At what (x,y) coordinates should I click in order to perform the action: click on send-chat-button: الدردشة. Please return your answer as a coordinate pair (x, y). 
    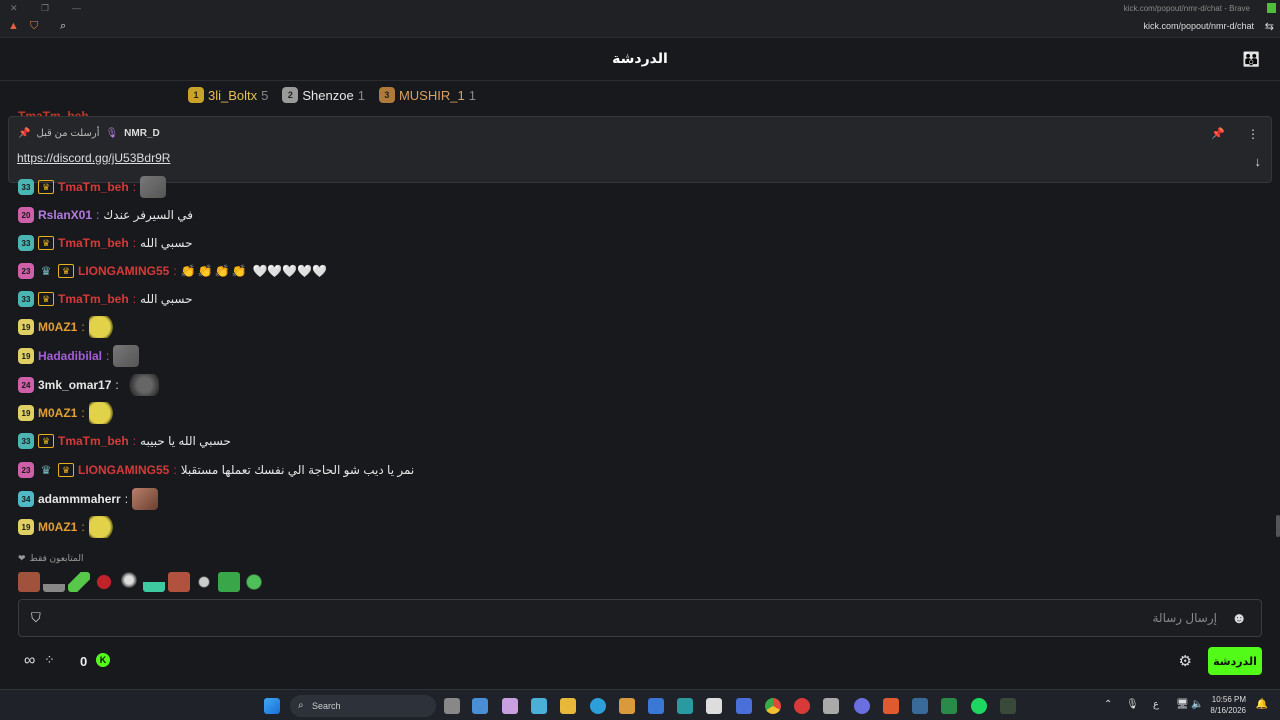
    Looking at the image, I should click on (1235, 661).